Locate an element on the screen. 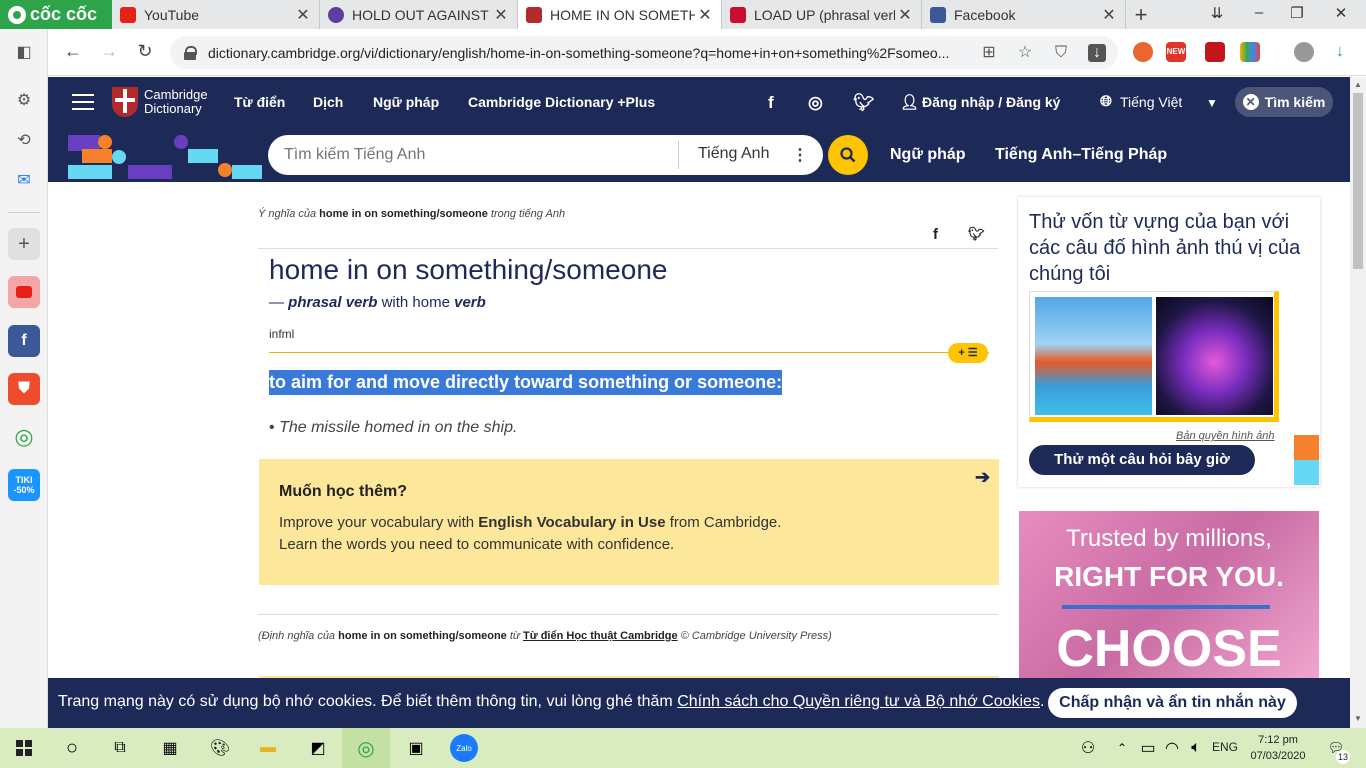 The image size is (1366, 768). chevron-down-icon: ▼ is located at coordinates (1212, 103).